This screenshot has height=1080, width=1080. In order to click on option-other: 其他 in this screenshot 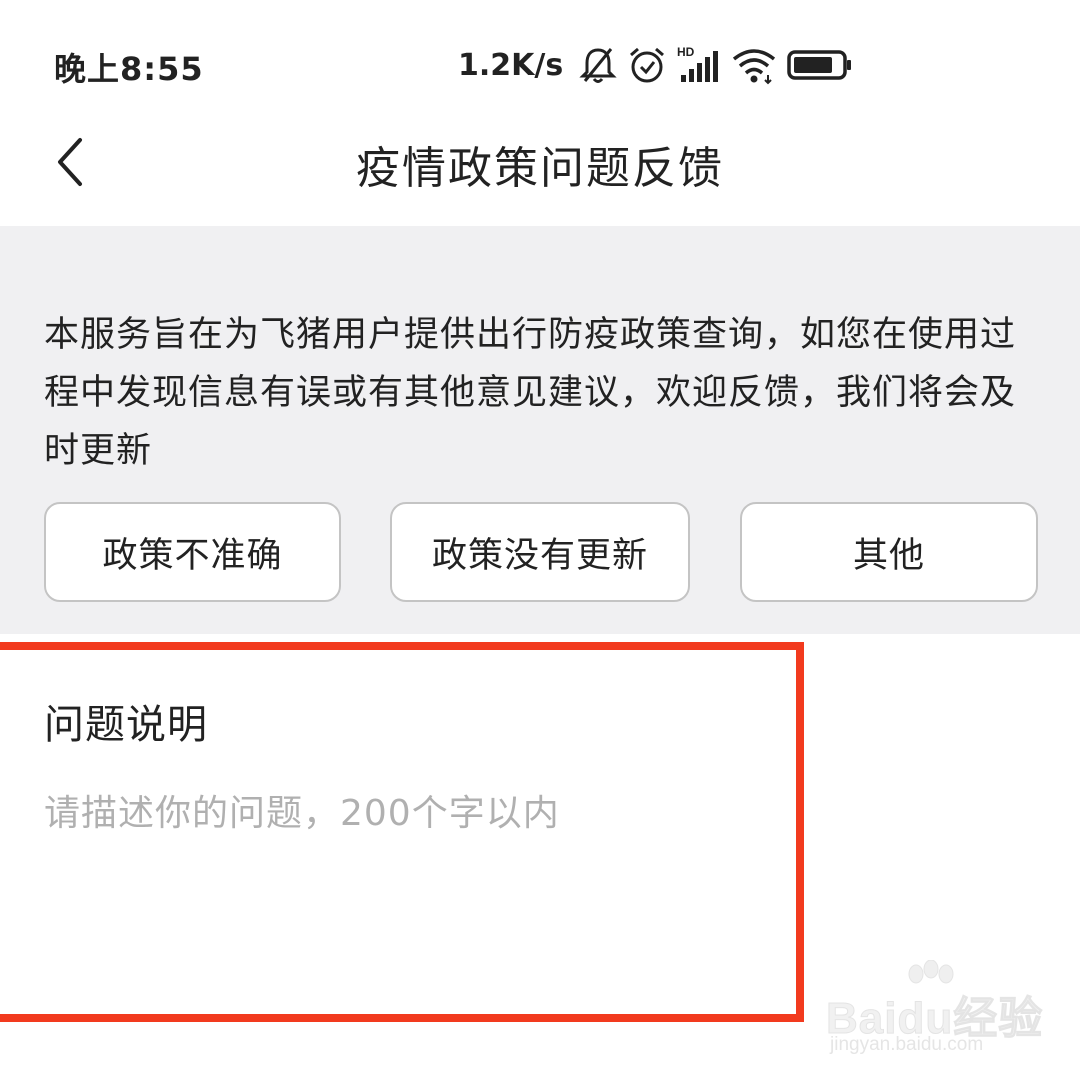, I will do `click(889, 552)`.